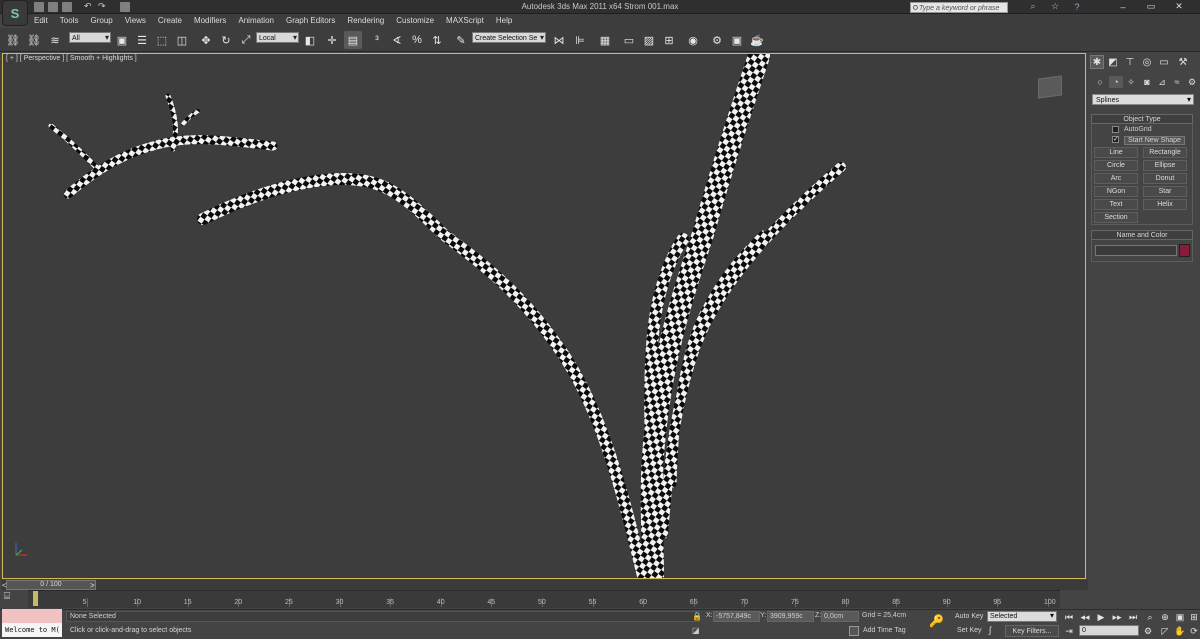 This screenshot has width=1200, height=639. What do you see at coordinates (101, 21) in the screenshot?
I see `menu-group: Group` at bounding box center [101, 21].